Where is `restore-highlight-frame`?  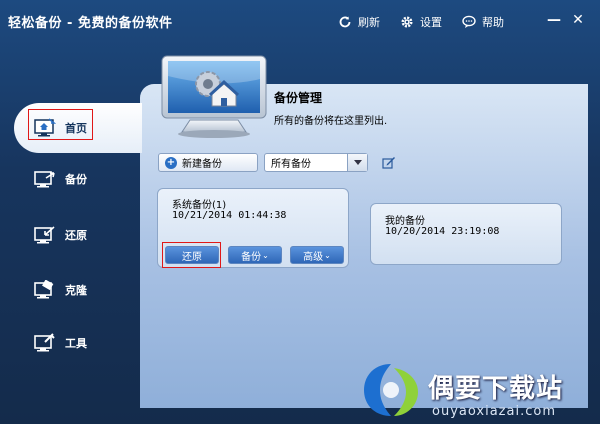 restore-highlight-frame is located at coordinates (191, 255).